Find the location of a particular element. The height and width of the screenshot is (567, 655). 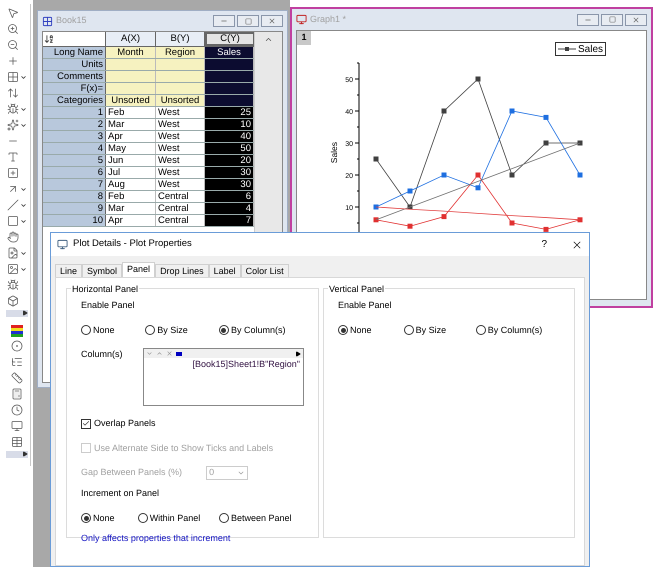

list-tree-icon is located at coordinates (17, 362).